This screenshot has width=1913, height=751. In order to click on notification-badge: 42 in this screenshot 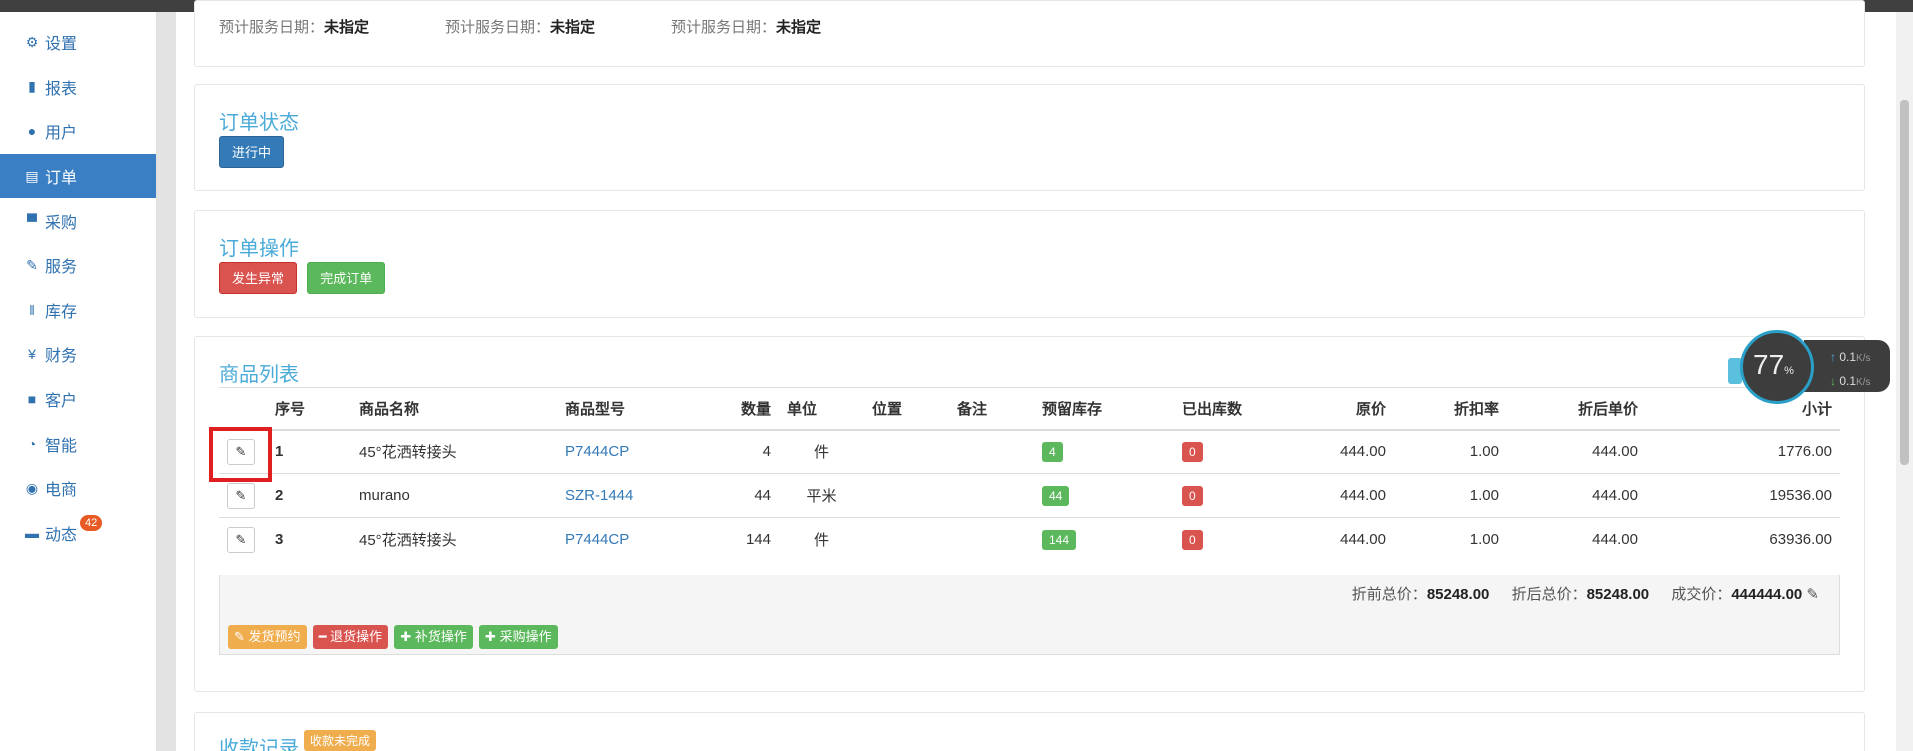, I will do `click(91, 522)`.